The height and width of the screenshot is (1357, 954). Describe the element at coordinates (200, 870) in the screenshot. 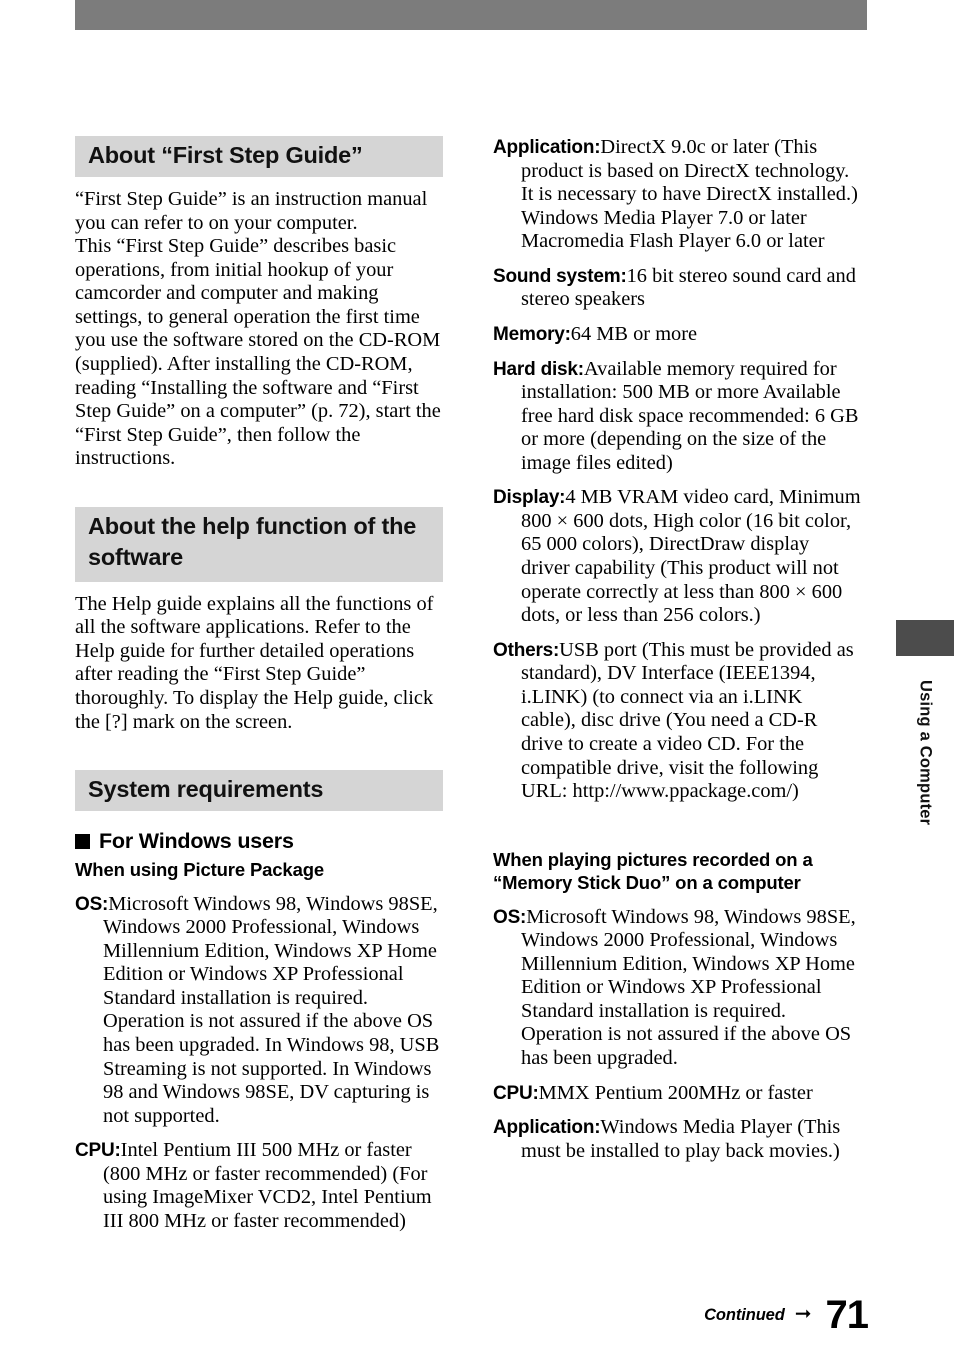

I see `subheading-when-using-picture-package: When using Picture Package` at that location.